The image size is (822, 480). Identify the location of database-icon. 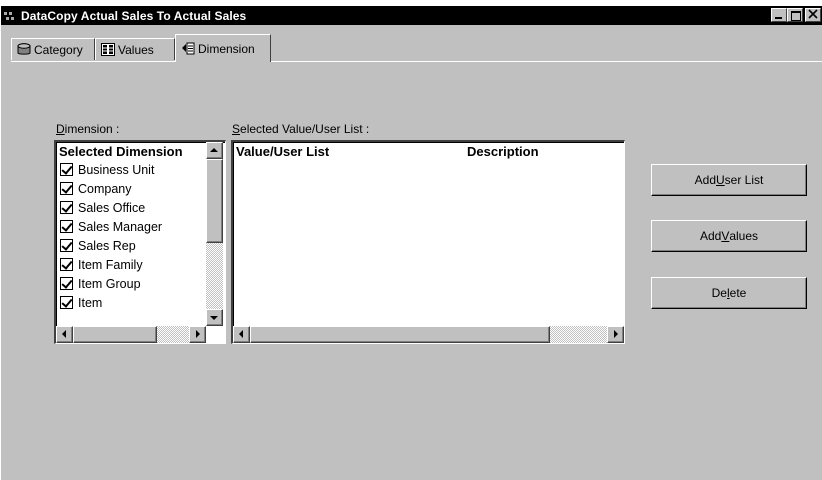
(24, 49).